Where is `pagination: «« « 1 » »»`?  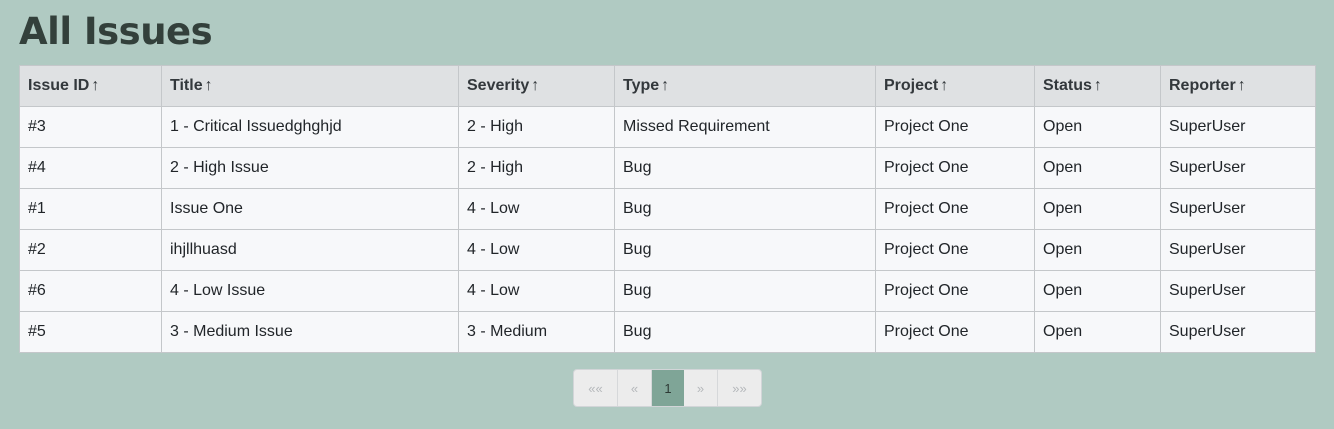
pagination: «« « 1 » »» is located at coordinates (667, 388).